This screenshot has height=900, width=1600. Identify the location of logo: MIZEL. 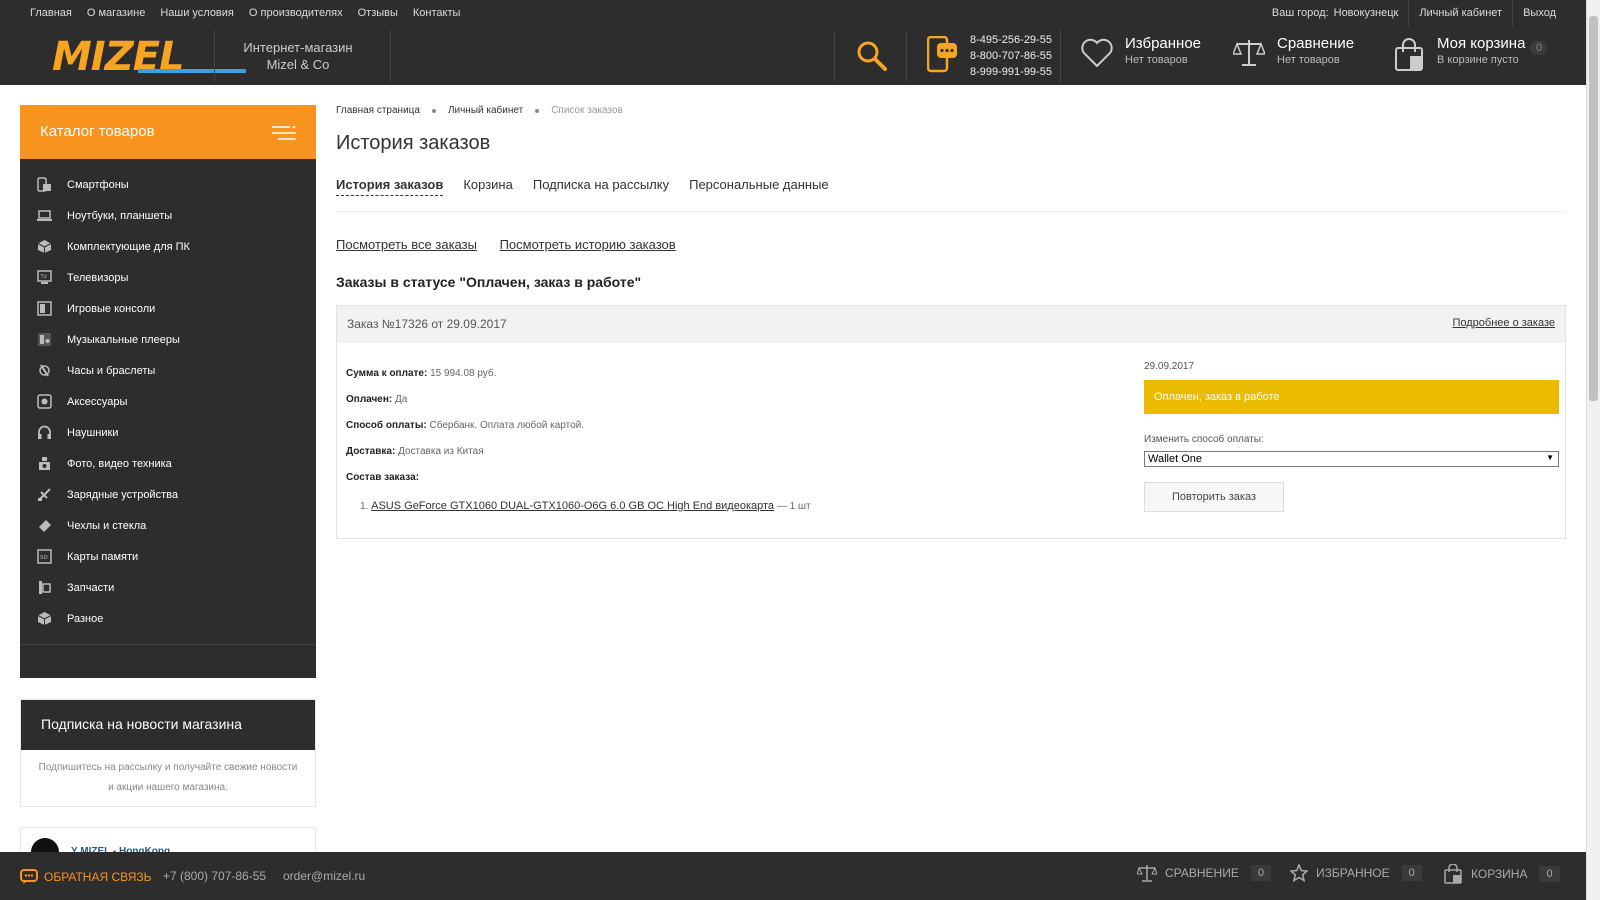
(149, 57).